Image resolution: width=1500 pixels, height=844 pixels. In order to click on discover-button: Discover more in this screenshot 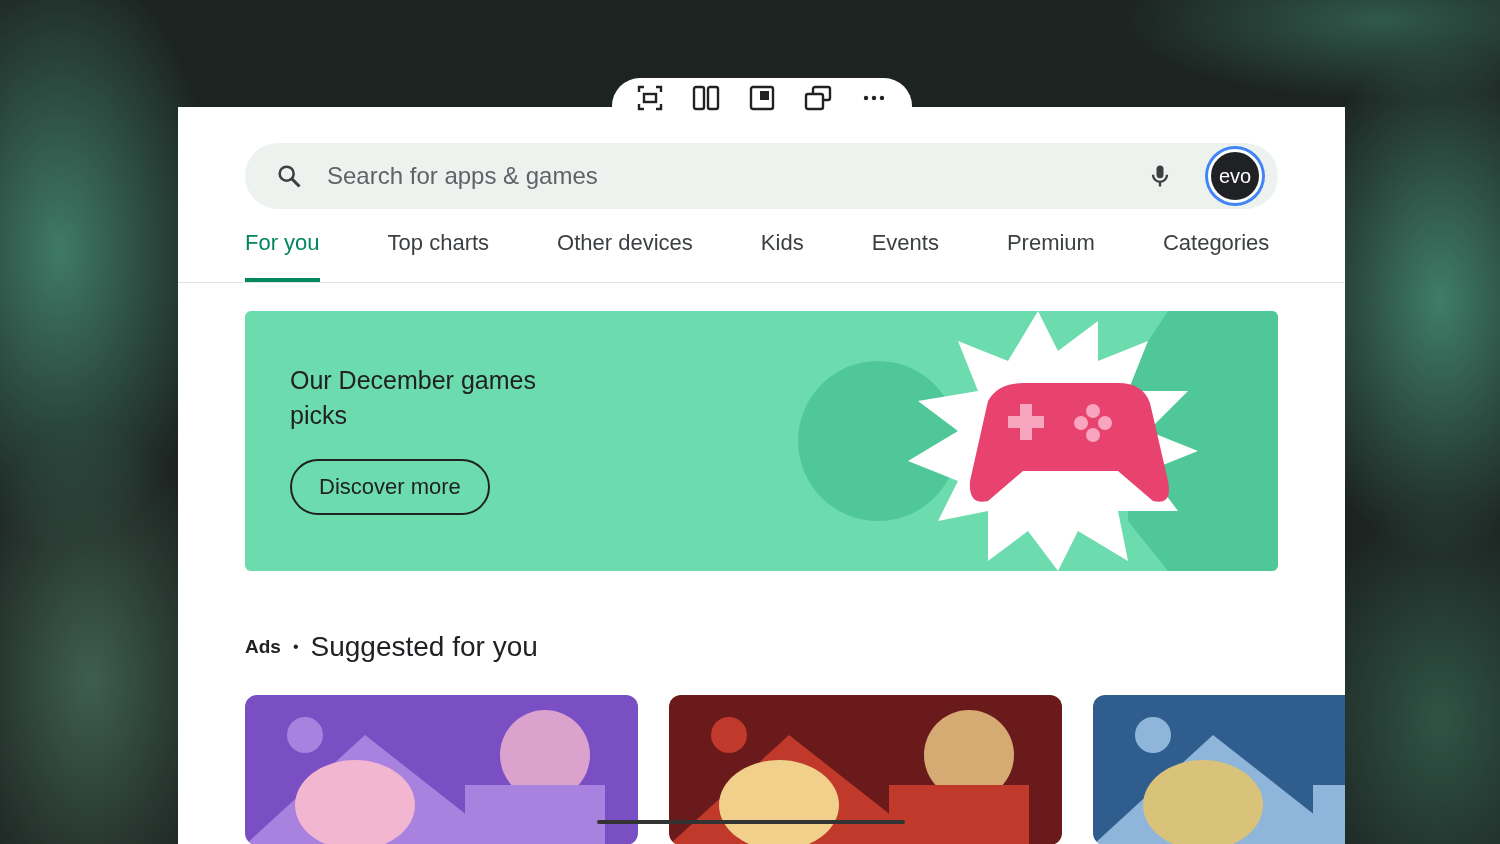, I will do `click(390, 487)`.